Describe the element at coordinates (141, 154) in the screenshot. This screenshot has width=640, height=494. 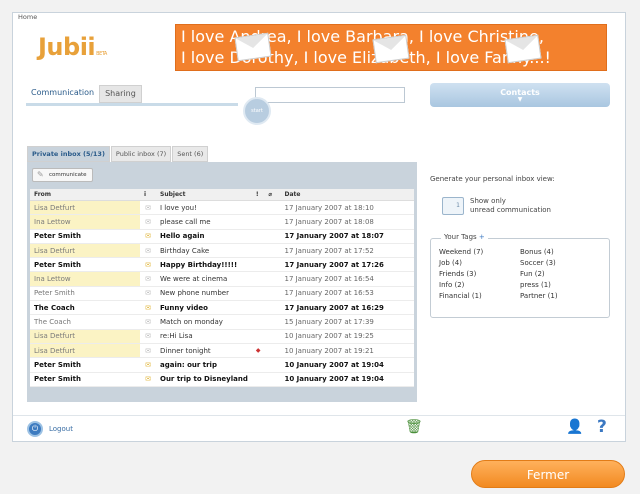
I see `tab-public-inbox: Public inbox (7)` at that location.